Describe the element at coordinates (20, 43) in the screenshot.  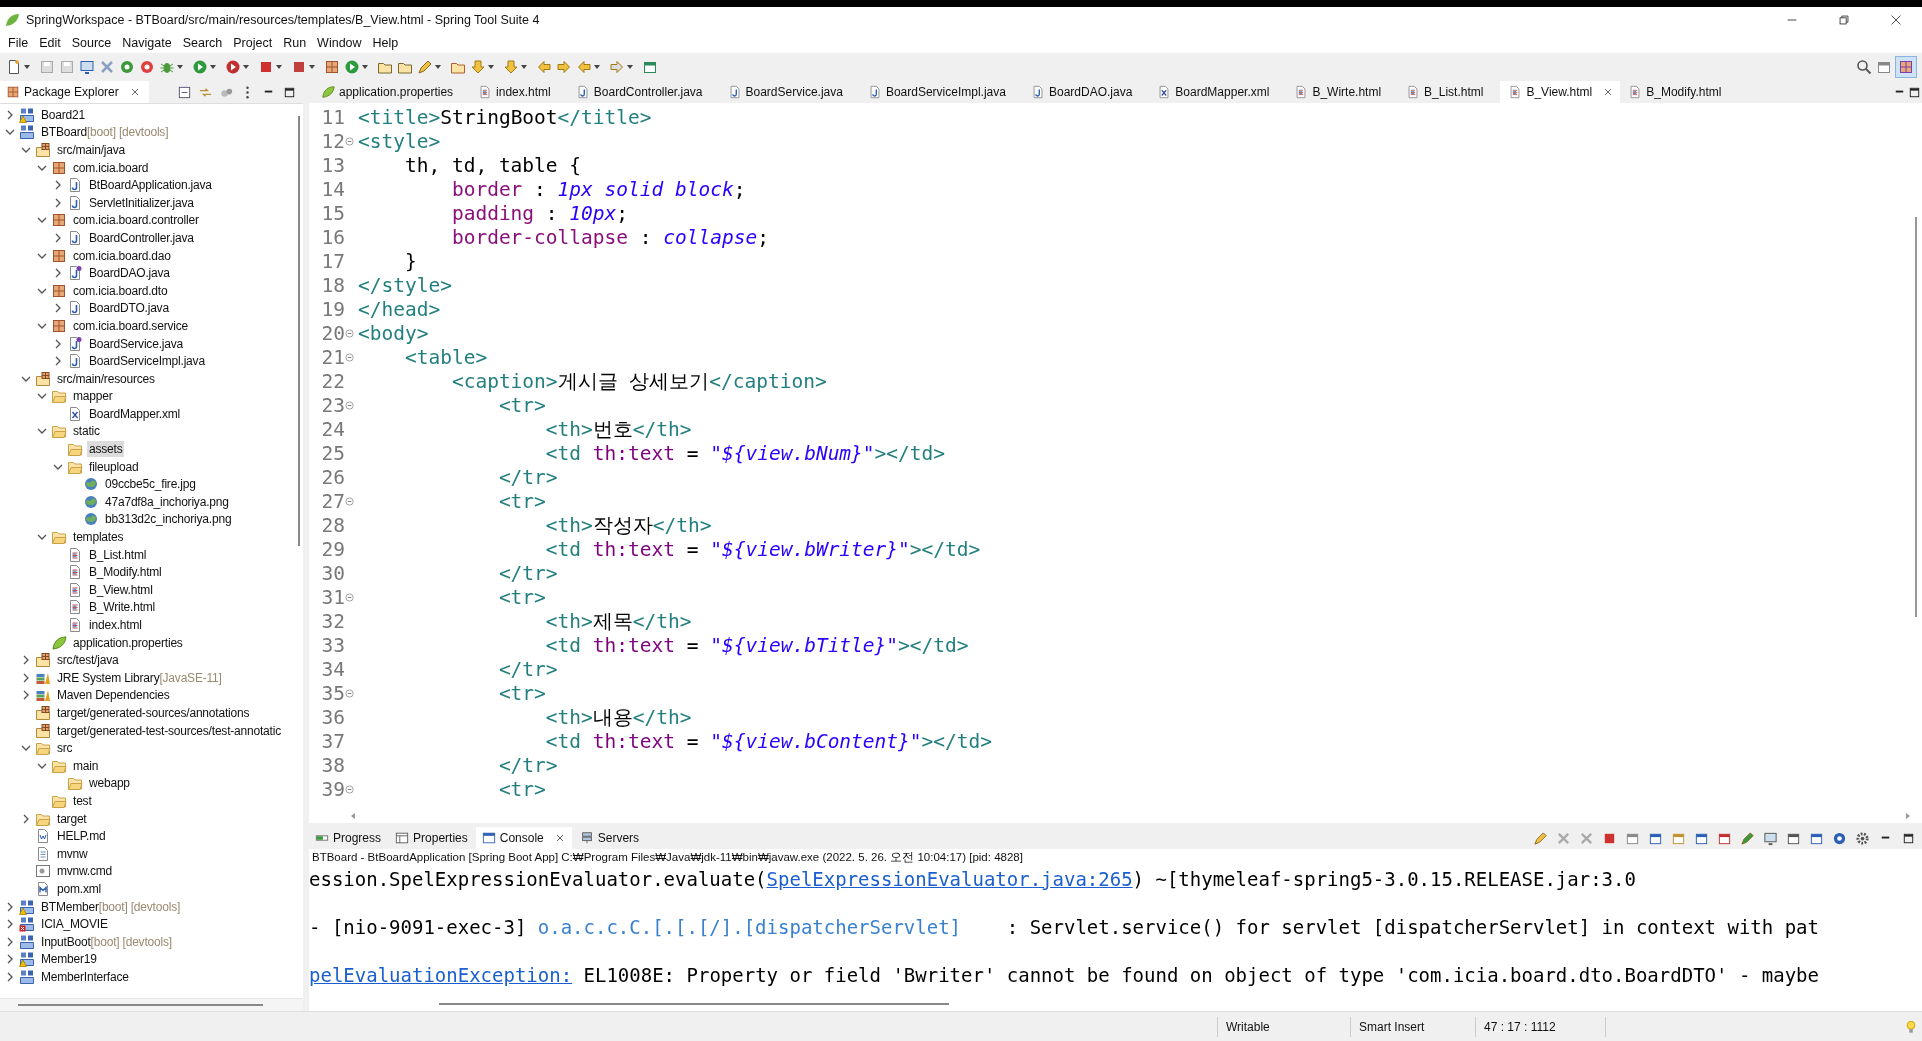
I see `menu-item: File` at that location.